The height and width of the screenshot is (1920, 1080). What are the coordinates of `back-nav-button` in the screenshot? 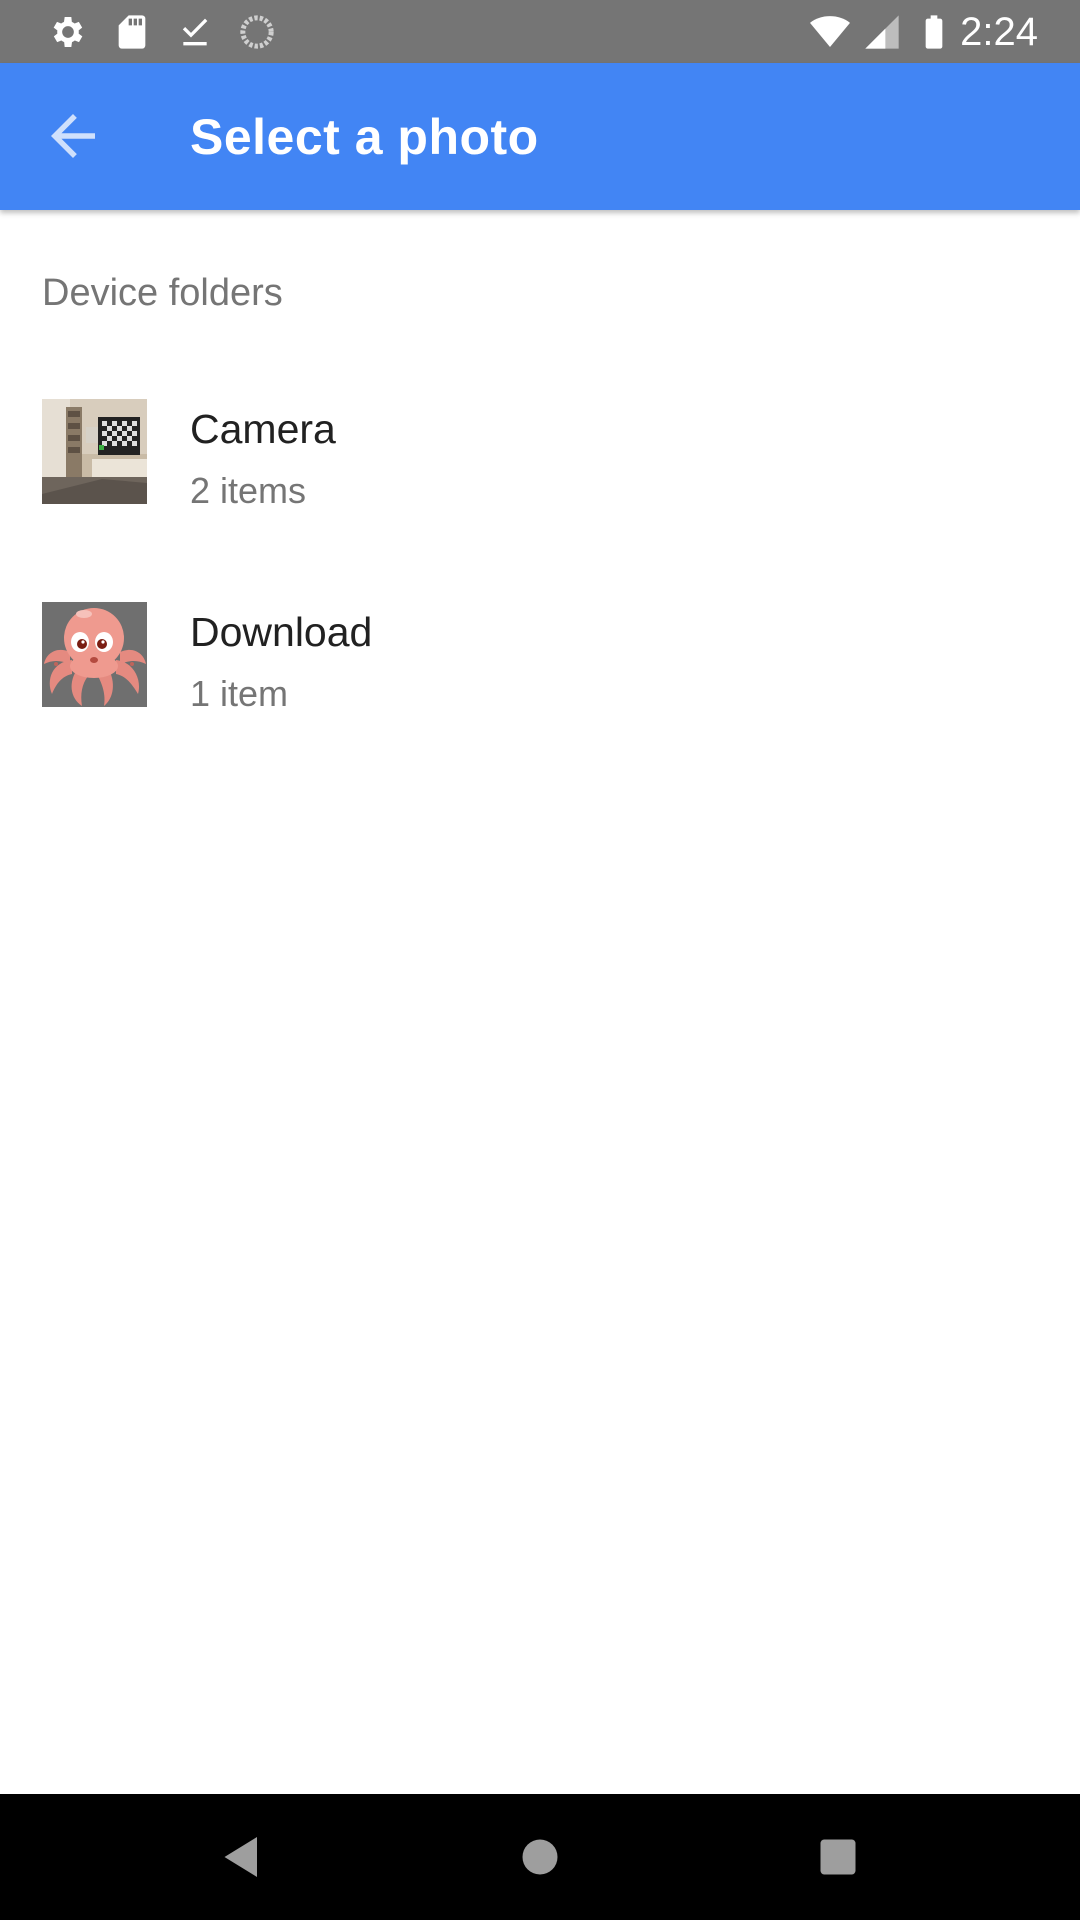 It's located at (242, 1857).